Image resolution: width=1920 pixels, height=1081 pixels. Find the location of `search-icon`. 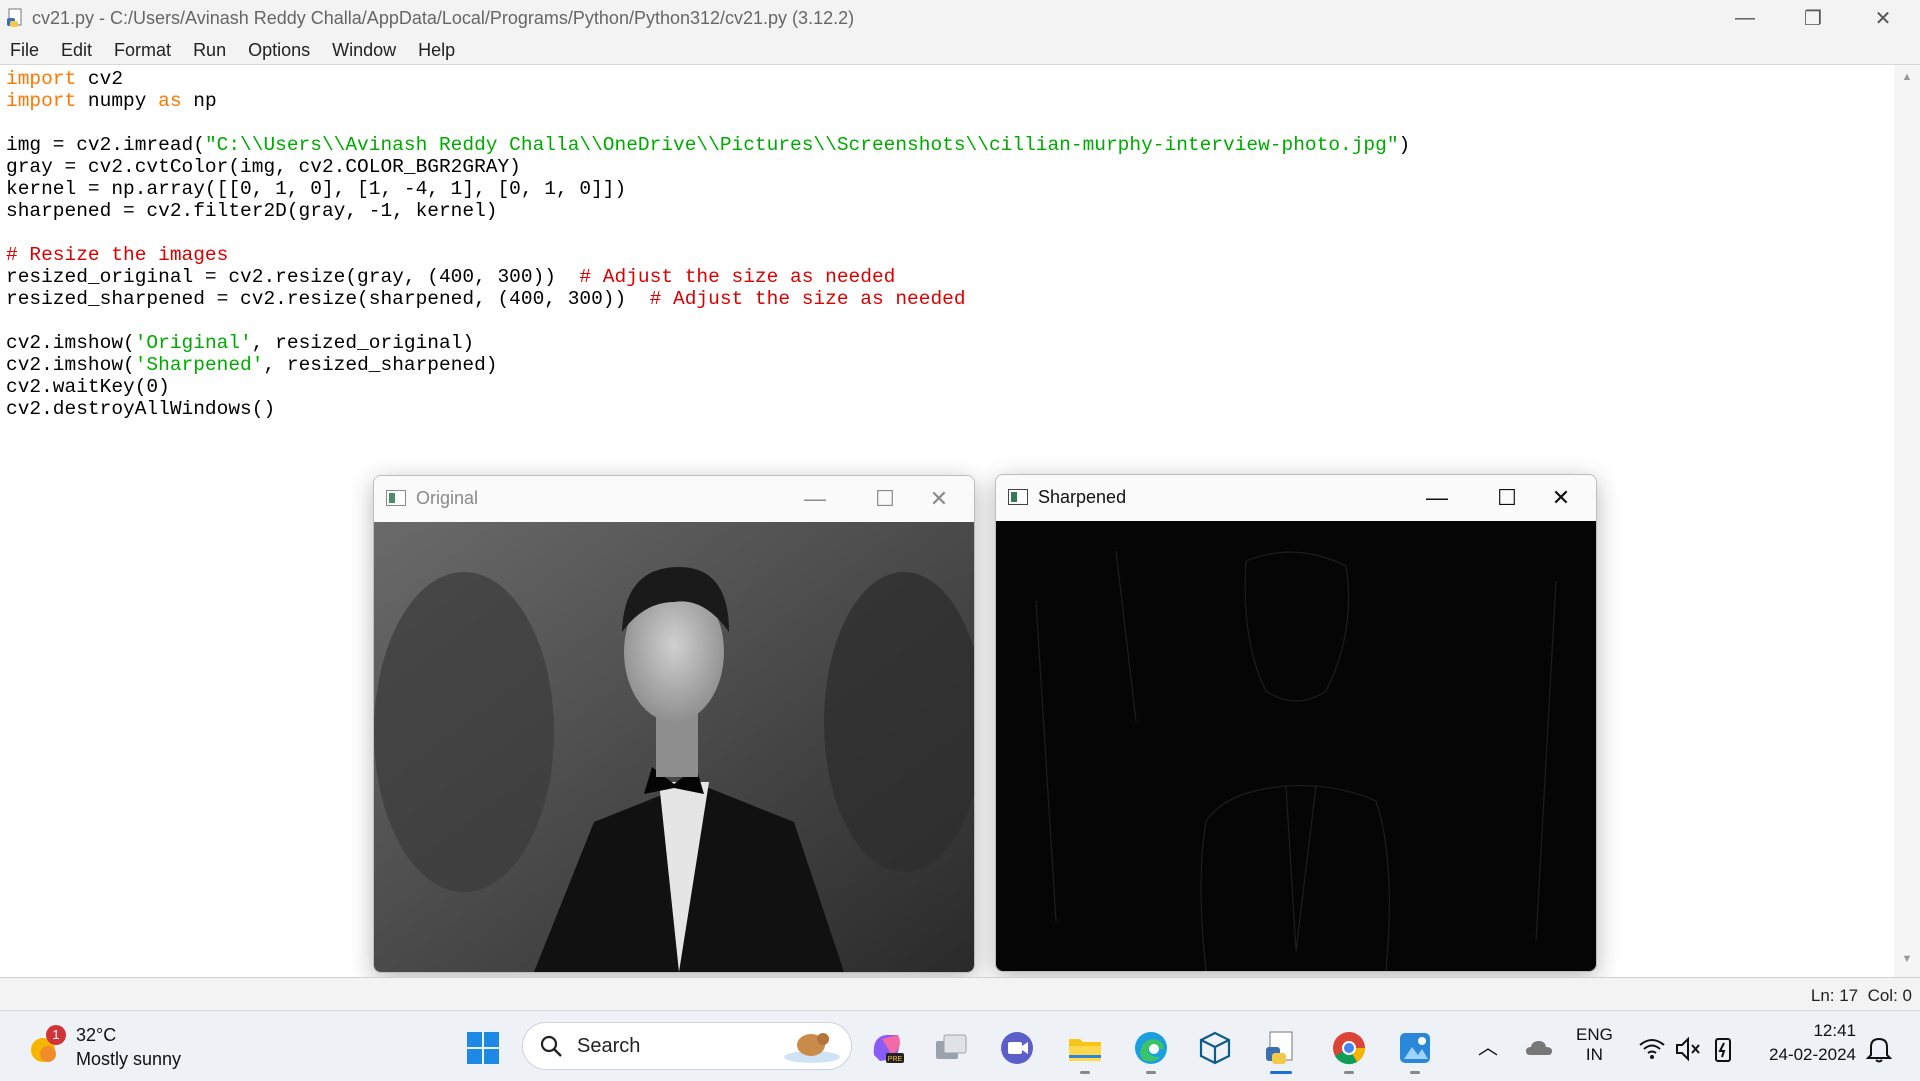

search-icon is located at coordinates (551, 1046).